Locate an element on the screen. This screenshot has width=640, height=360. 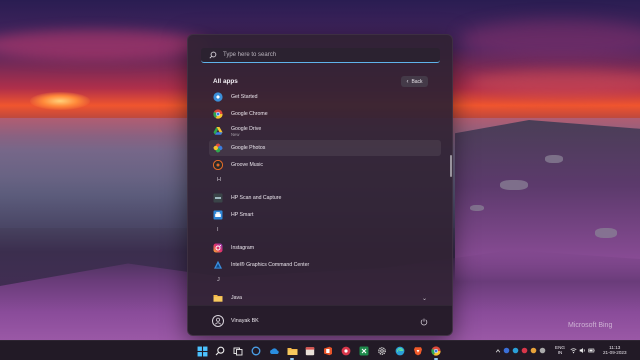
file-explorer-icon is located at coordinates (292, 351).